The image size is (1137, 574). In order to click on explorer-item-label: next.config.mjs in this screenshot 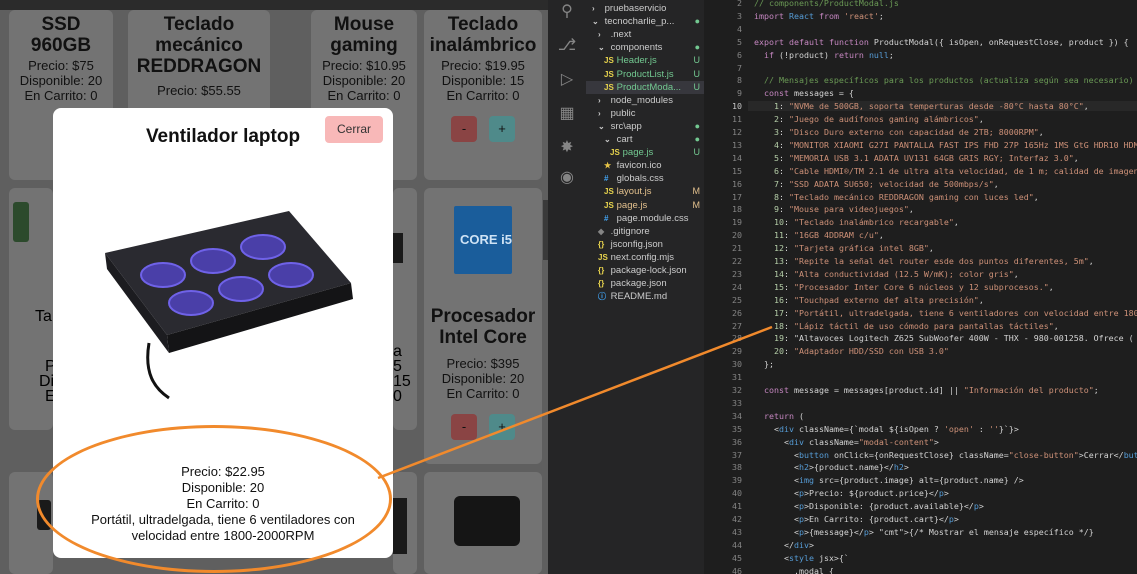, I will do `click(641, 257)`.